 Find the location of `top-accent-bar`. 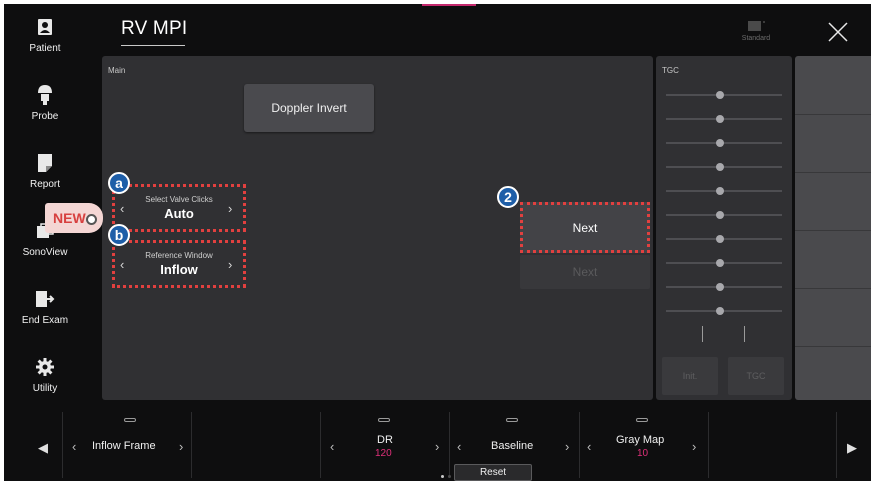

top-accent-bar is located at coordinates (449, 5).